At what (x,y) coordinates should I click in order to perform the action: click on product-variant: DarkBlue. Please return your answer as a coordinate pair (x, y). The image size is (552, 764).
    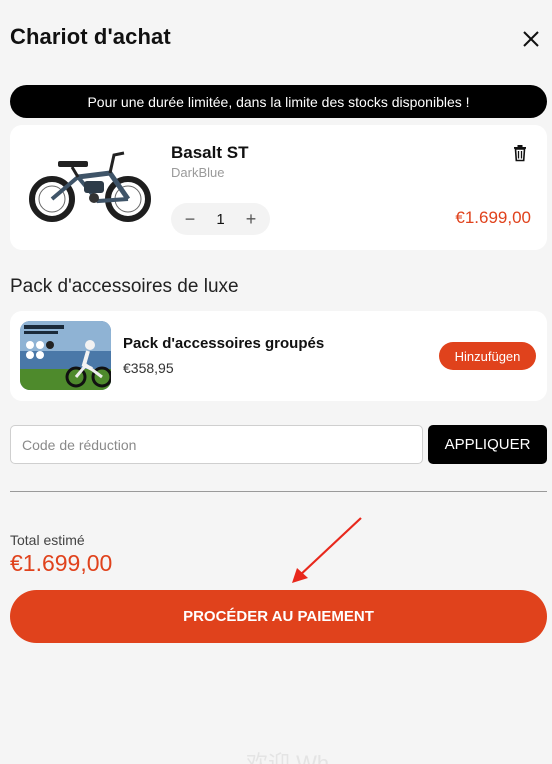
    Looking at the image, I should click on (198, 172).